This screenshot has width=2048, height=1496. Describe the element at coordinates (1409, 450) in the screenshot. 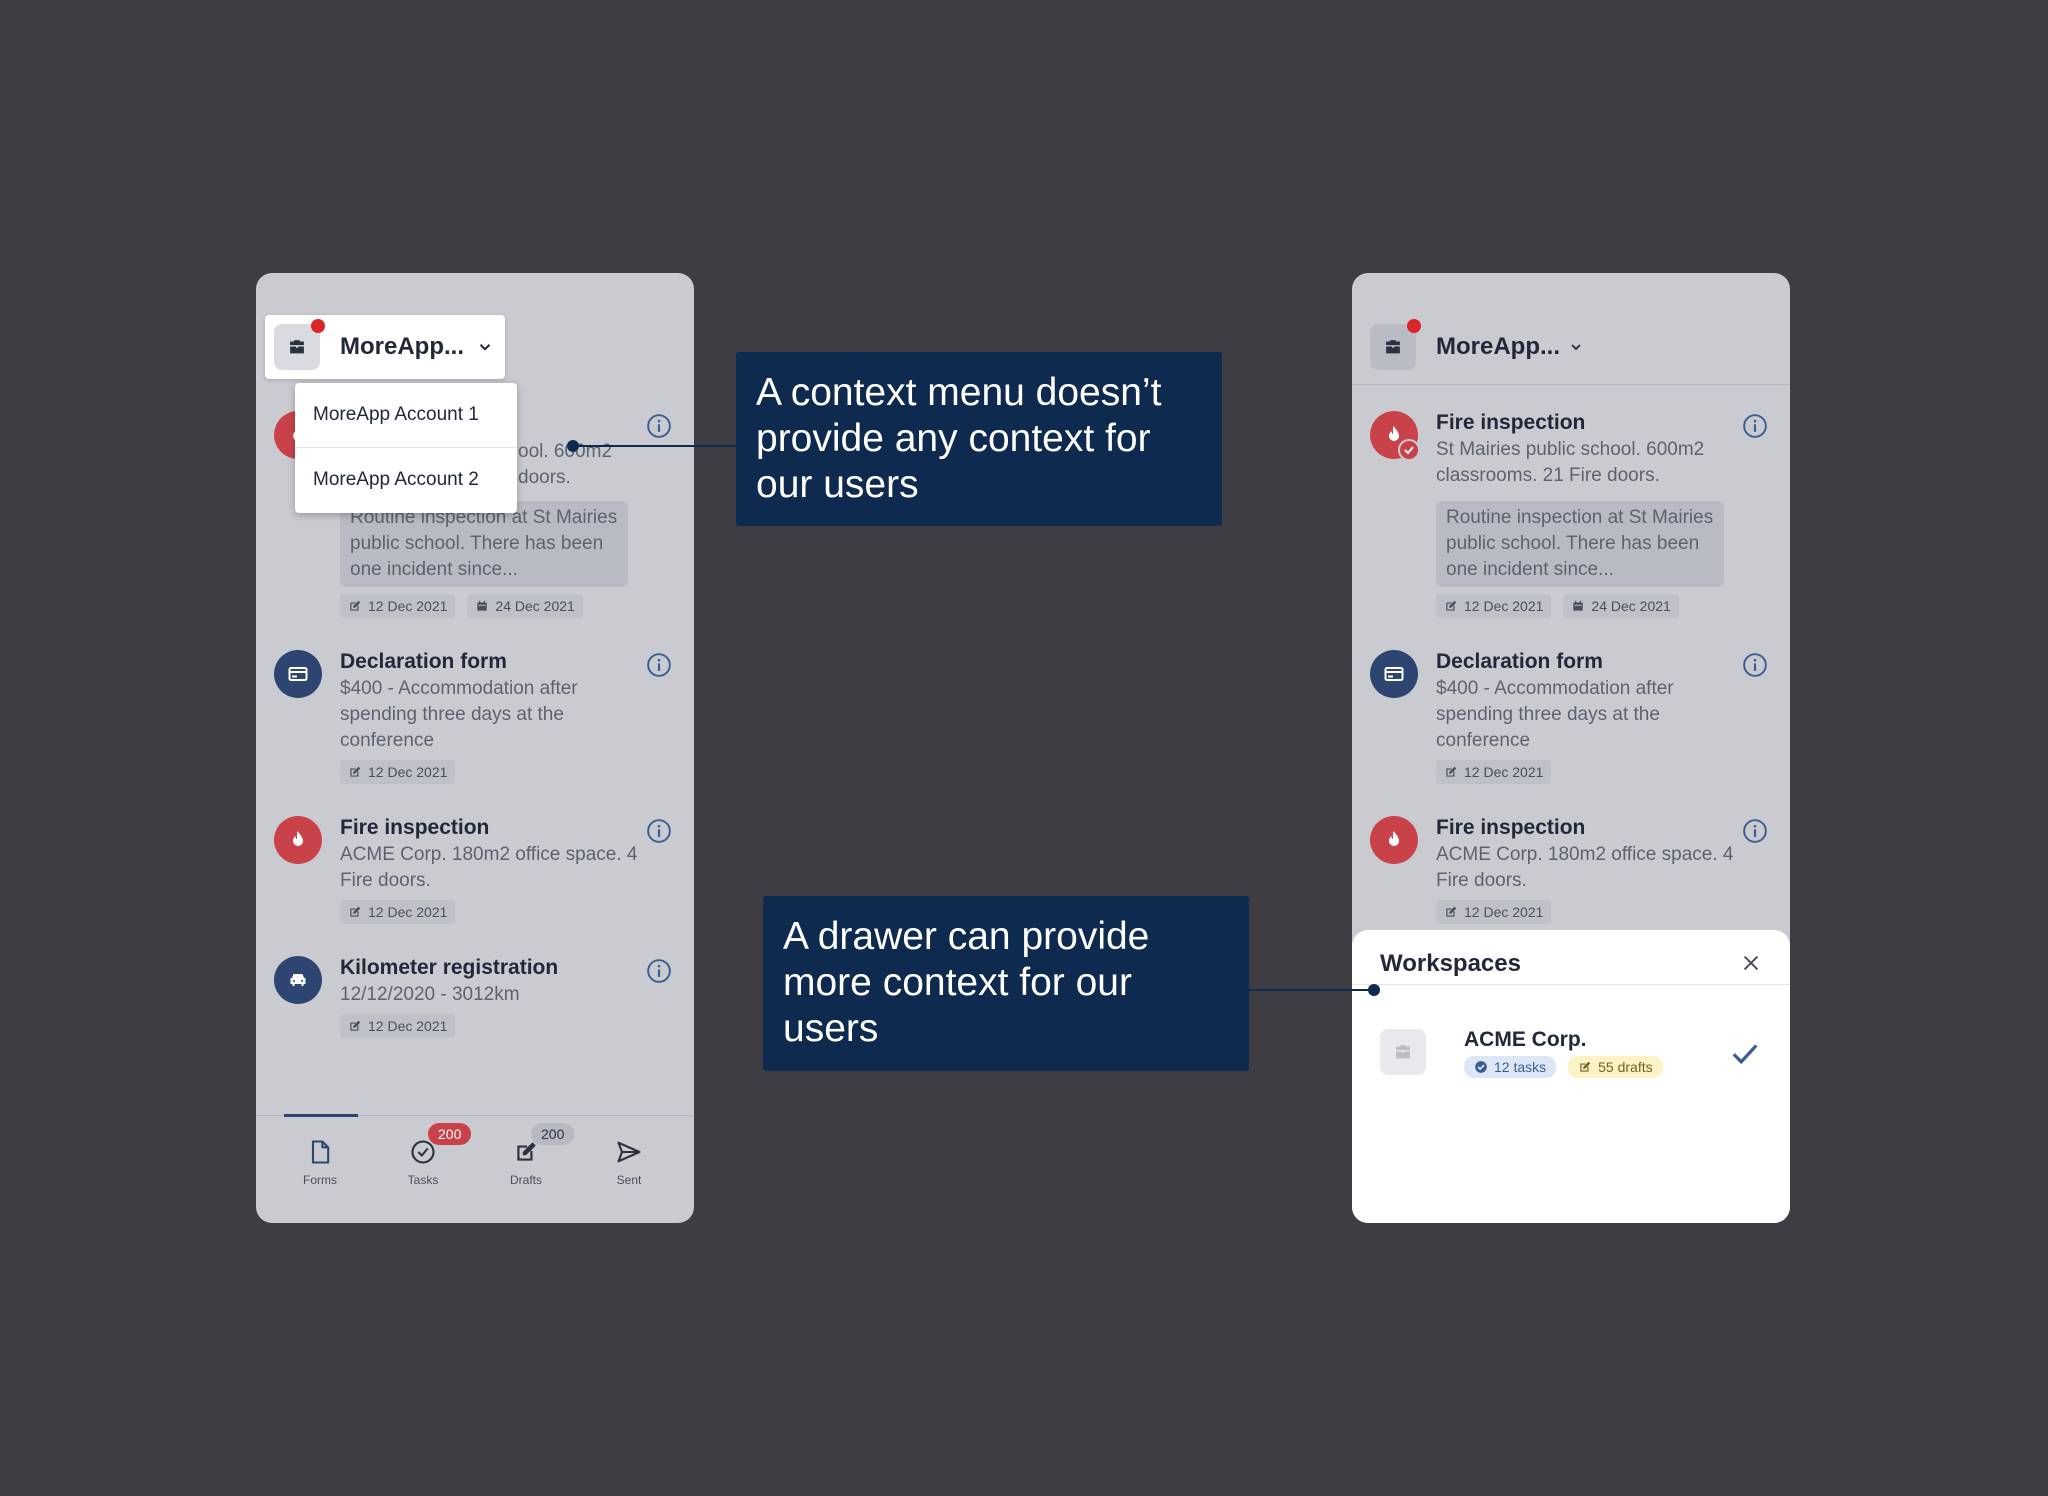

I see `check-badge-icon` at that location.